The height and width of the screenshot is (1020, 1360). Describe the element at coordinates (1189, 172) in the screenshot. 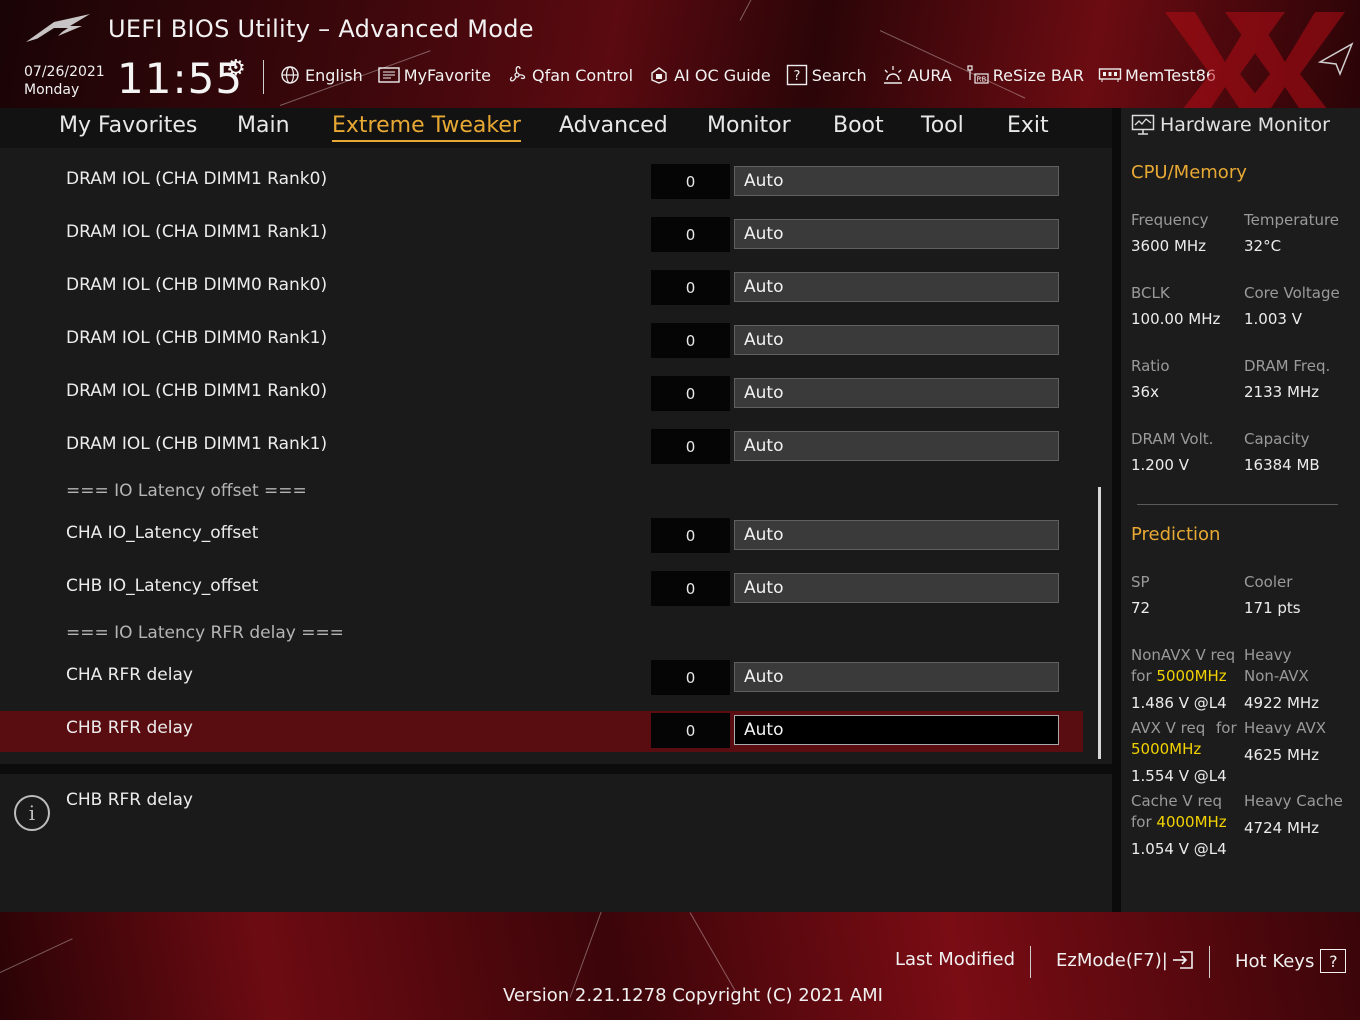

I see `cpu-memory-section: CPU/Memory` at that location.